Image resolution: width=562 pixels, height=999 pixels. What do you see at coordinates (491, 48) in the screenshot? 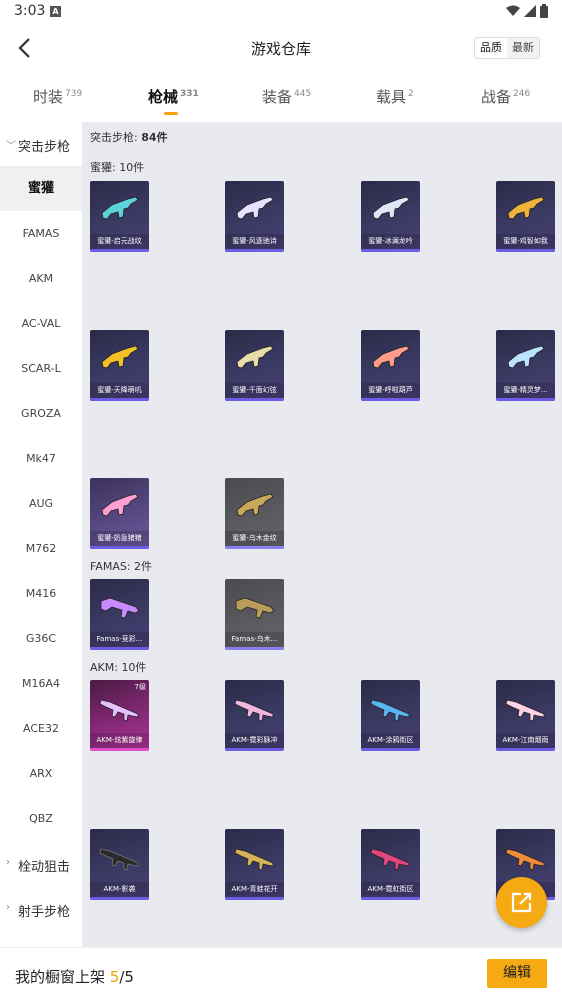
I see `sort-quality-button: 品质` at bounding box center [491, 48].